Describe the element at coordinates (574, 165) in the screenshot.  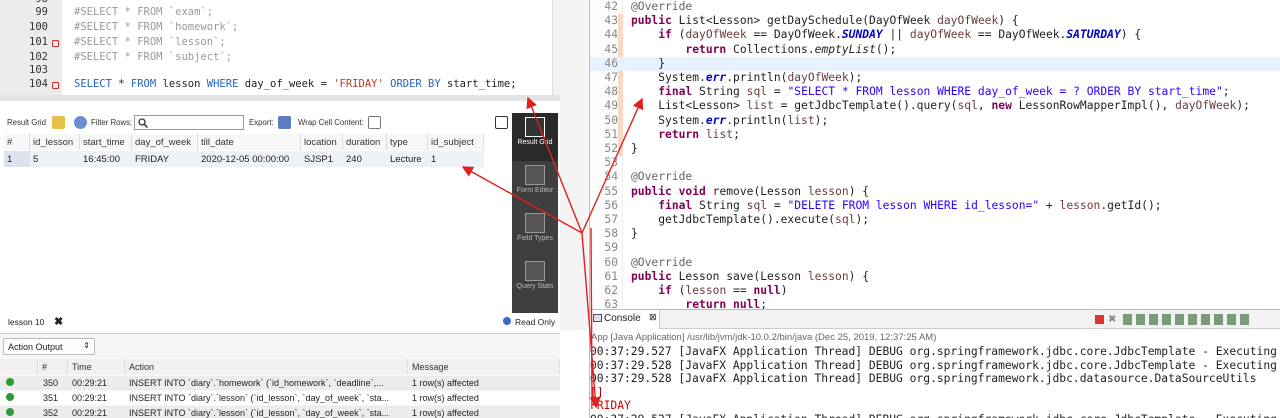
I see `result-scroll-area` at that location.